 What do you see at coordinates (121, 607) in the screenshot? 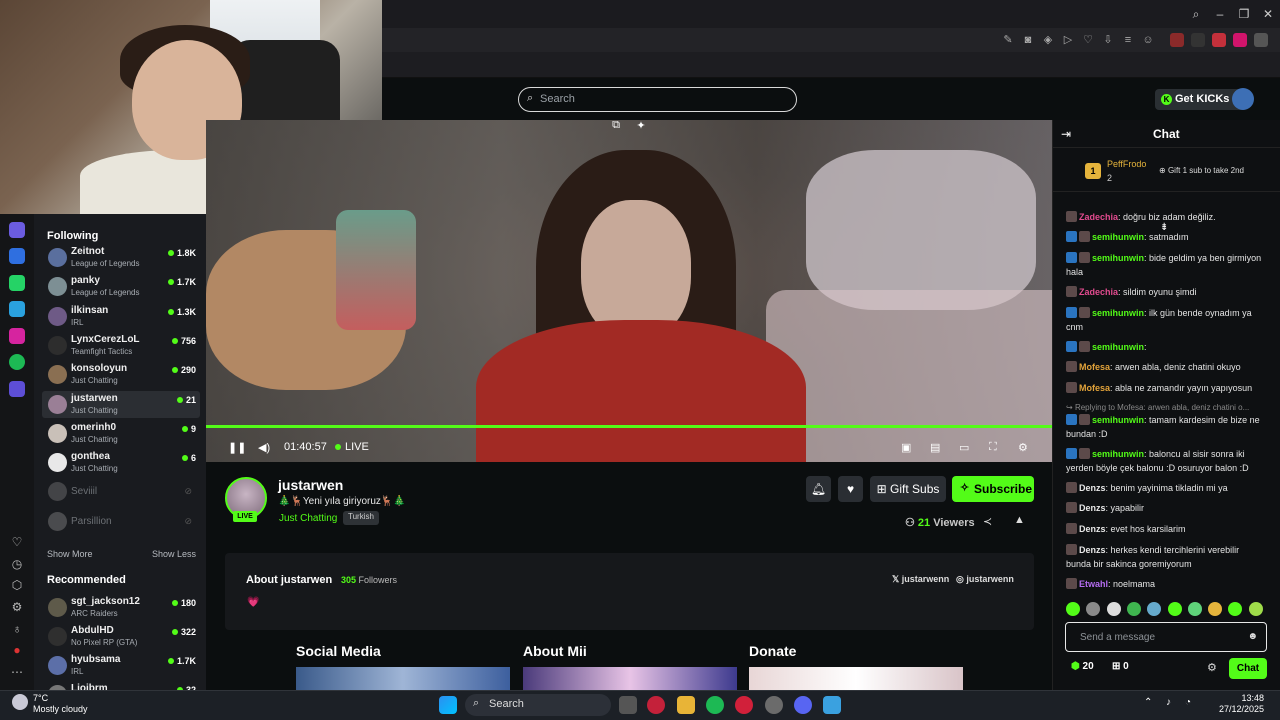
I see `recommended-item-sgt_jackson12: sgt_jackson12 ARC Raiders 180` at bounding box center [121, 607].